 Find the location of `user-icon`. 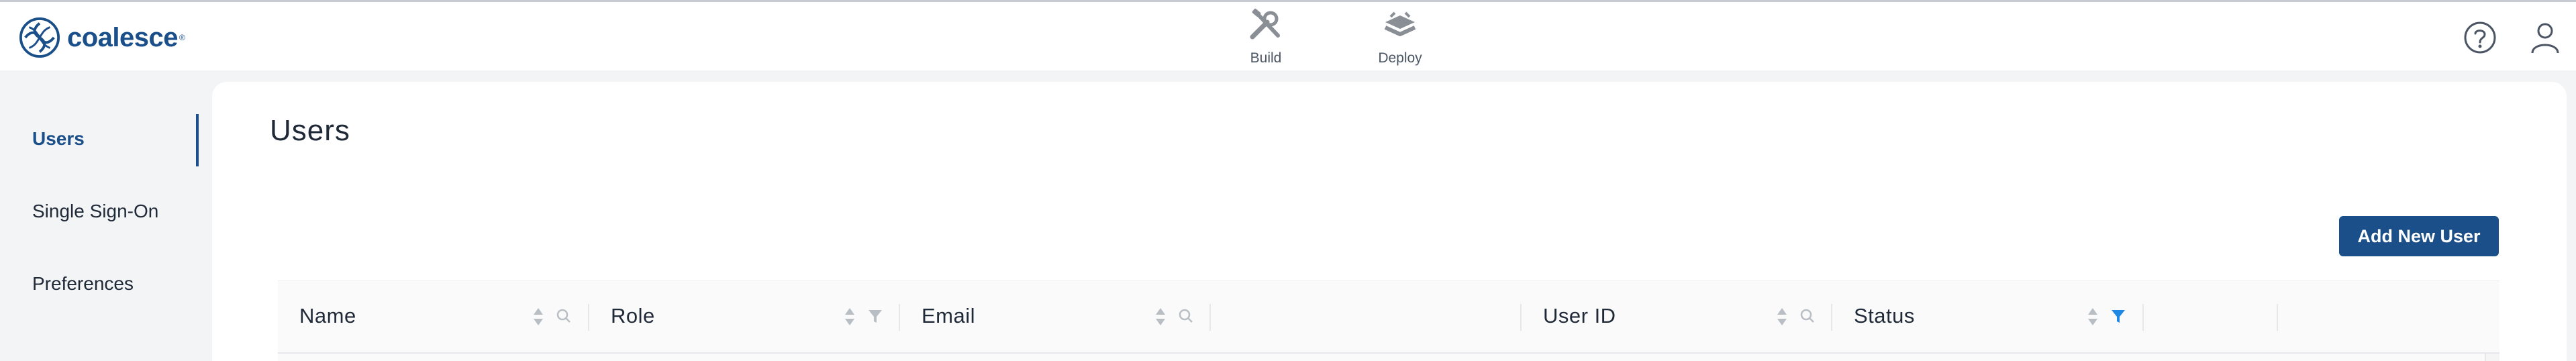

user-icon is located at coordinates (2545, 37).